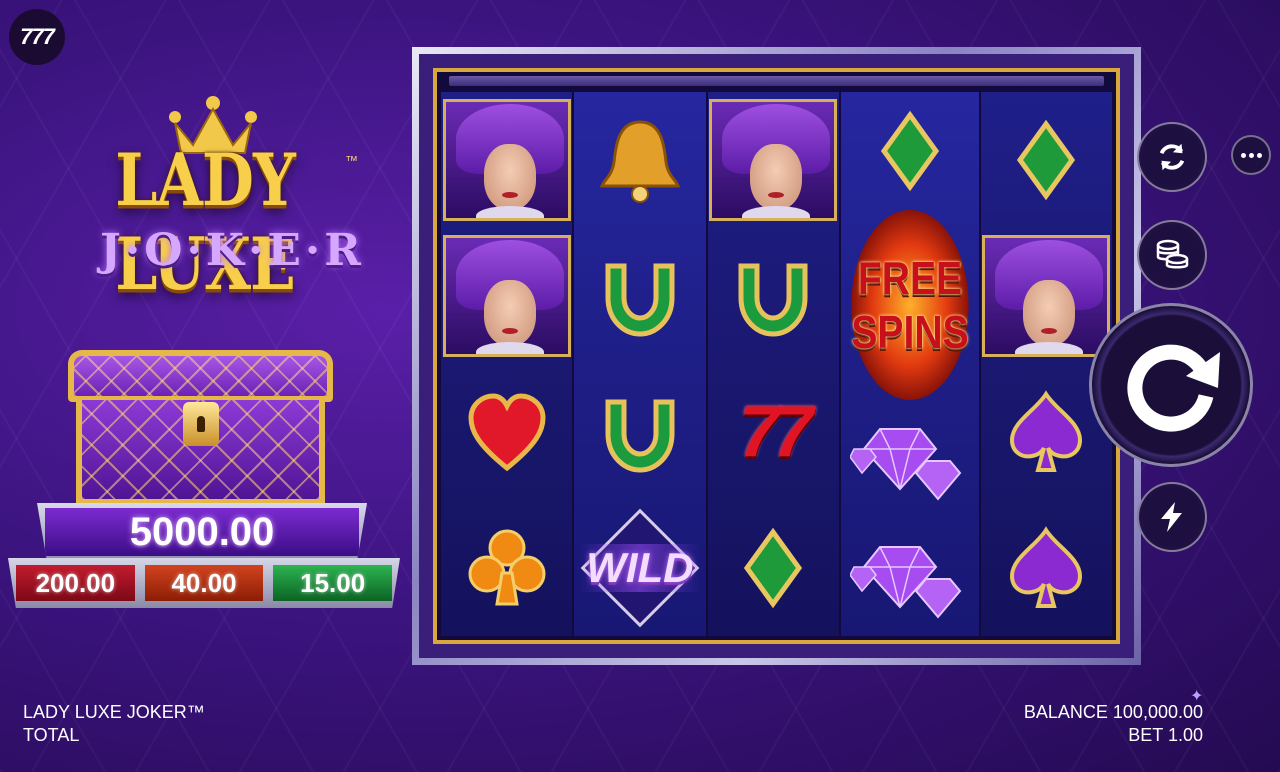 The width and height of the screenshot is (1280, 772). I want to click on autoplay-button, so click(1172, 157).